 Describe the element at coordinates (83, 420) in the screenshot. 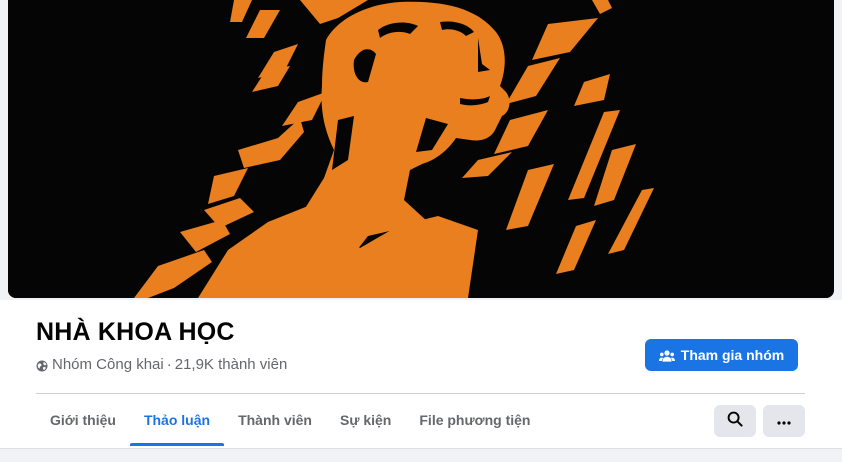

I see `tab-about: Giới thiệu` at that location.